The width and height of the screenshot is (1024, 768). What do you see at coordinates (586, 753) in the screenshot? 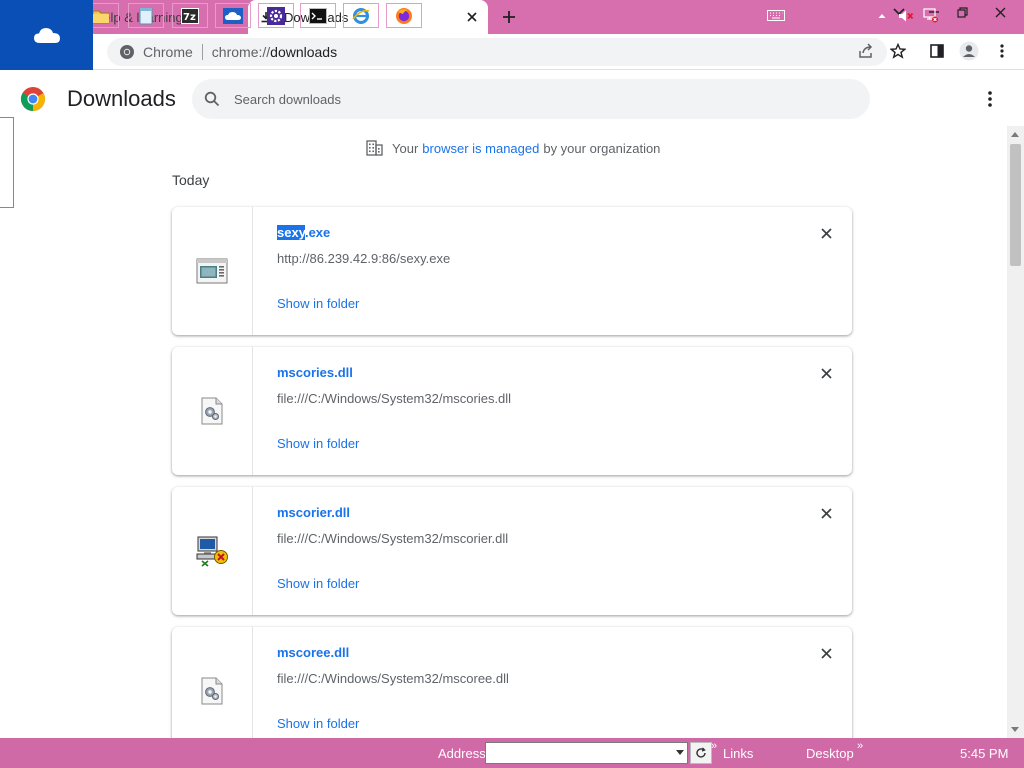
I see `address-toolbar-input` at bounding box center [586, 753].